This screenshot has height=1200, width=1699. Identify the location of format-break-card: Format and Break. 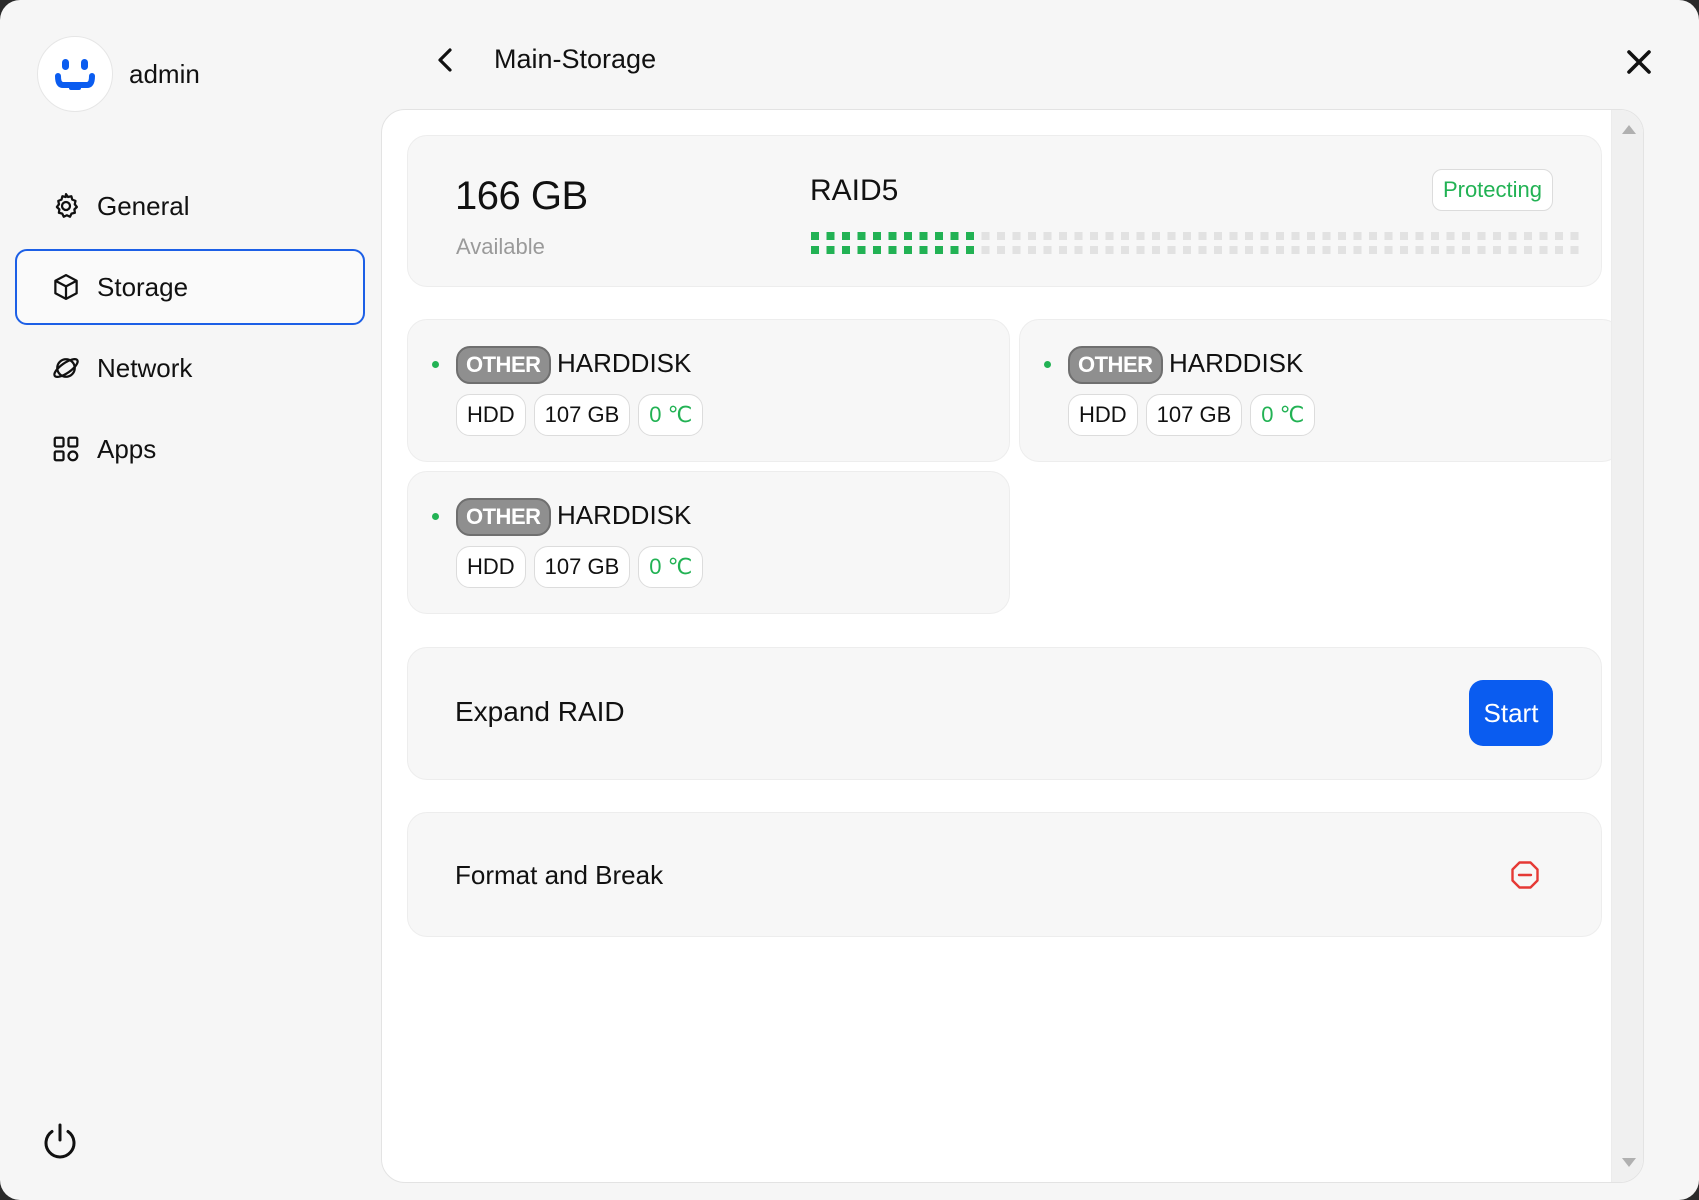
(1004, 874).